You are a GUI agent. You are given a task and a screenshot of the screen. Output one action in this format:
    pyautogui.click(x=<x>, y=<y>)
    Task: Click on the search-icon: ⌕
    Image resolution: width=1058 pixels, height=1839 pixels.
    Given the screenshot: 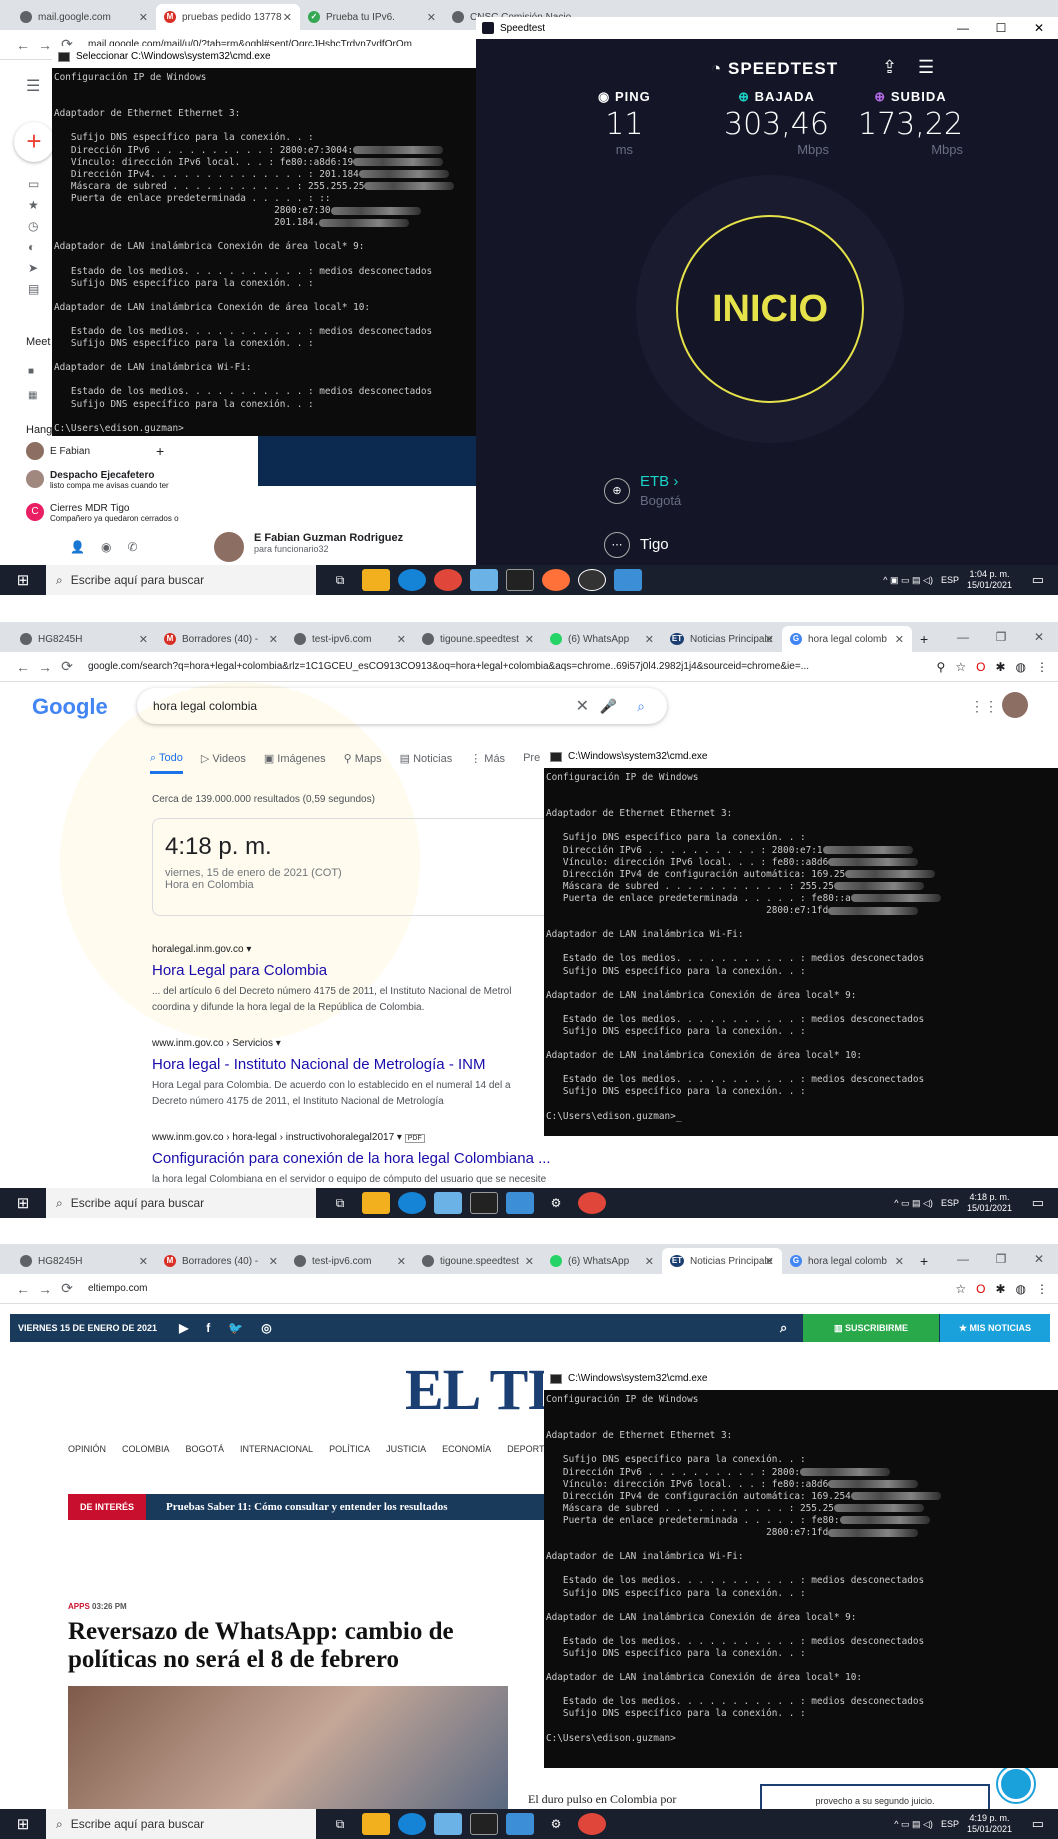 What is the action you would take?
    pyautogui.click(x=783, y=1328)
    